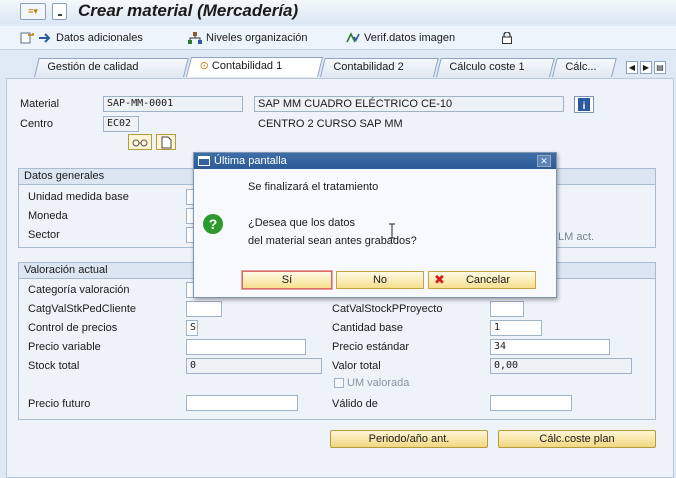 This screenshot has height=478, width=676. Describe the element at coordinates (379, 67) in the screenshot. I see `tab-accounting-2: Contabilidad 2` at that location.